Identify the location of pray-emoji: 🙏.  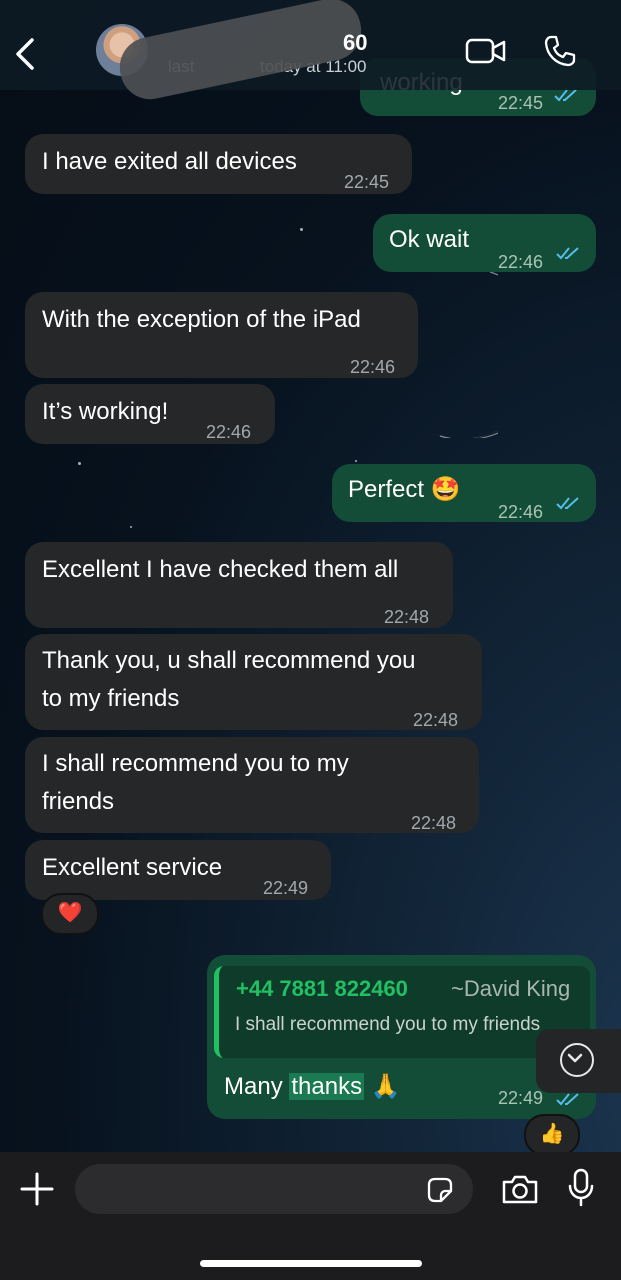
(385, 1086).